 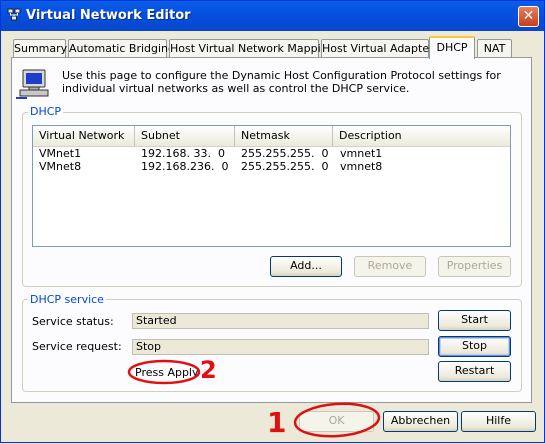 What do you see at coordinates (108, 15) in the screenshot?
I see `window-title: Virtual Network Editor` at bounding box center [108, 15].